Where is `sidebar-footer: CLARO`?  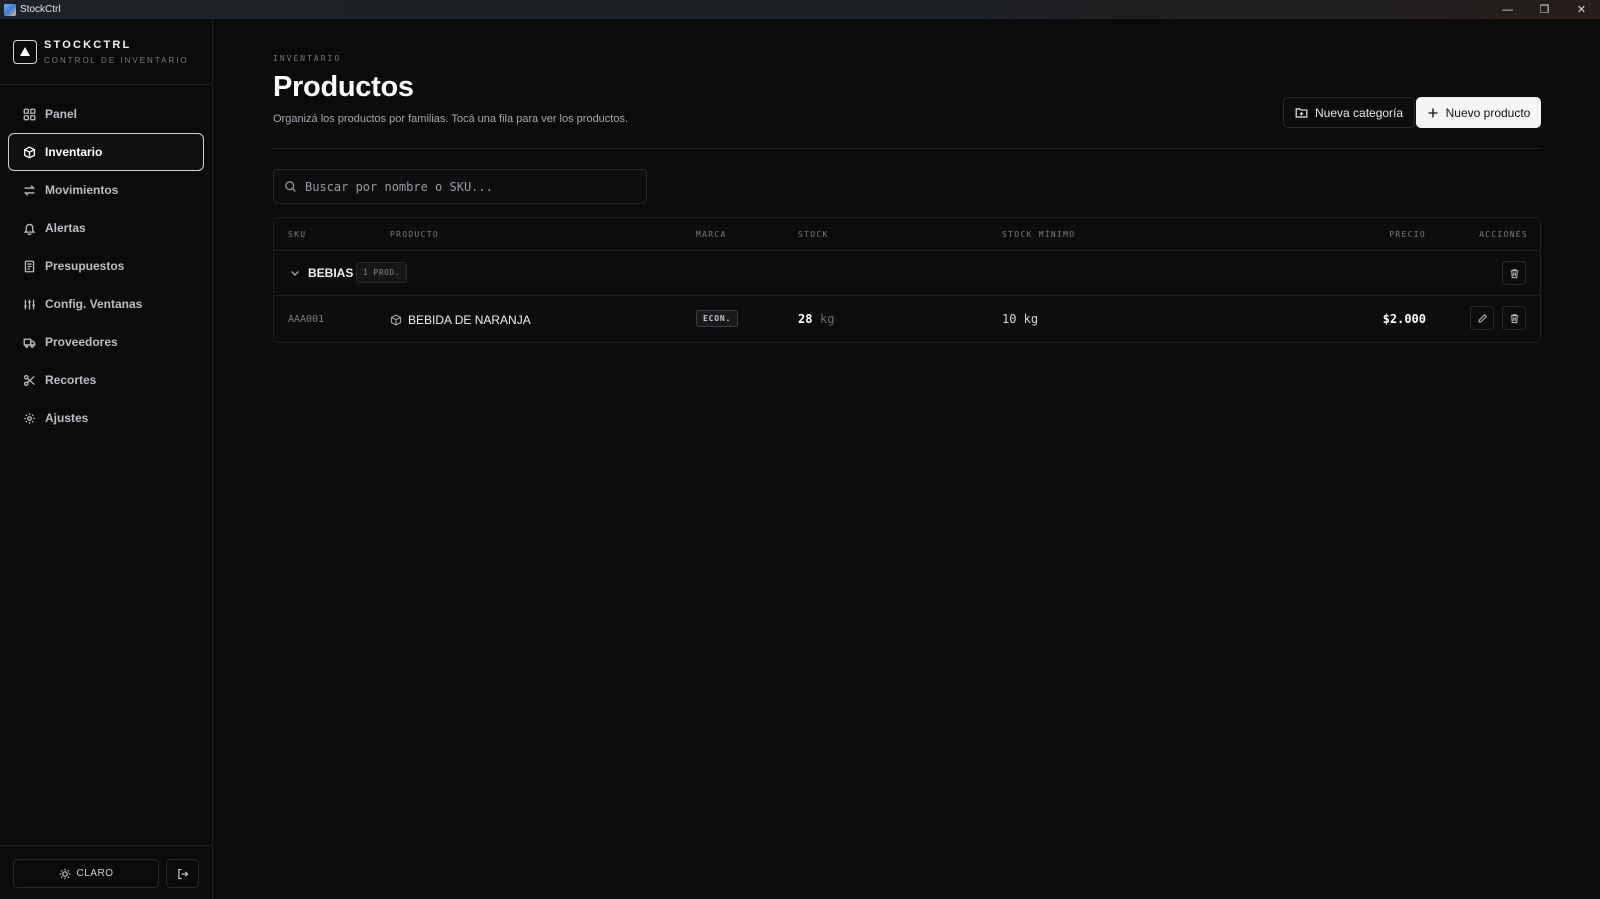 sidebar-footer: CLARO is located at coordinates (106, 872).